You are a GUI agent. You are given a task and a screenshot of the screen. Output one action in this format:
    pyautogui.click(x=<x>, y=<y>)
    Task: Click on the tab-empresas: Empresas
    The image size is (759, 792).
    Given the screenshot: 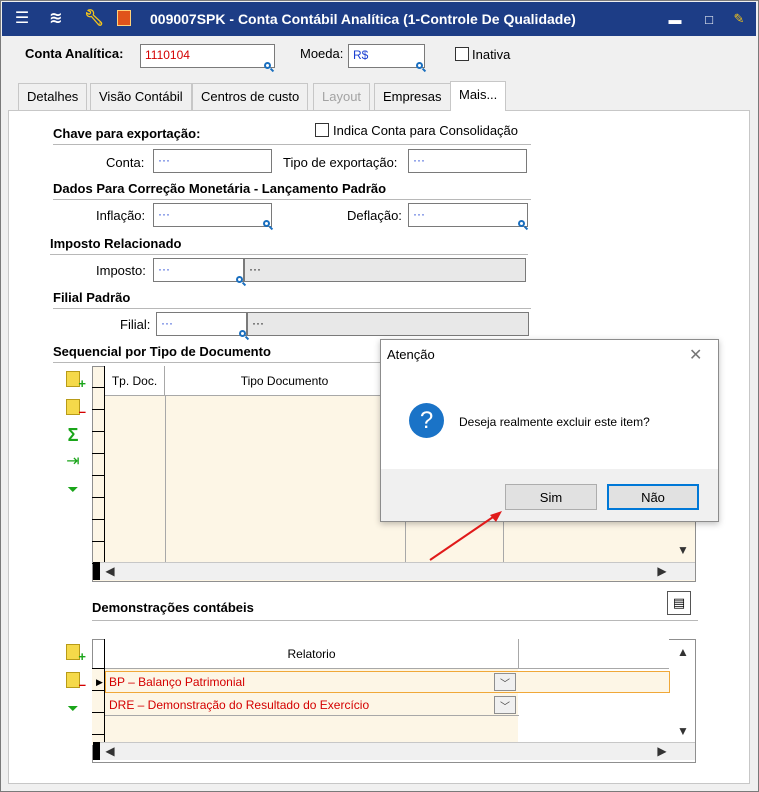 What is the action you would take?
    pyautogui.click(x=412, y=96)
    